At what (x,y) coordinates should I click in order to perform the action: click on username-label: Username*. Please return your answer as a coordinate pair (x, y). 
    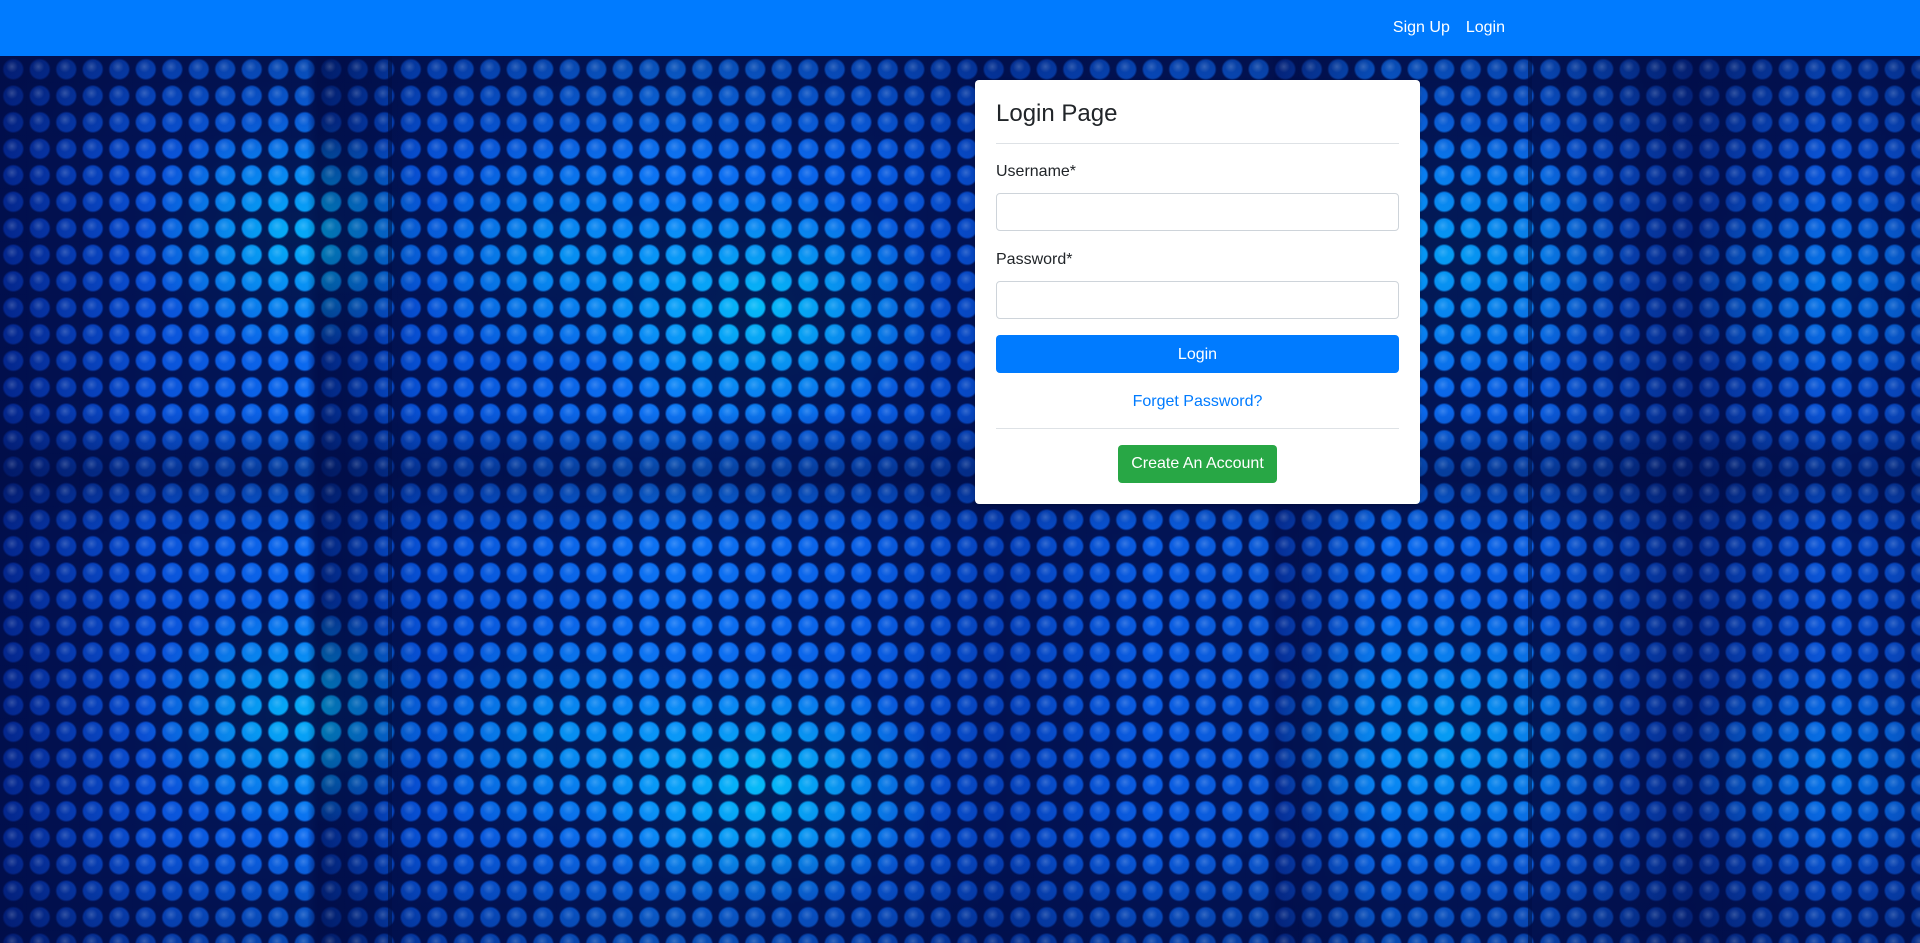
    Looking at the image, I should click on (1036, 171).